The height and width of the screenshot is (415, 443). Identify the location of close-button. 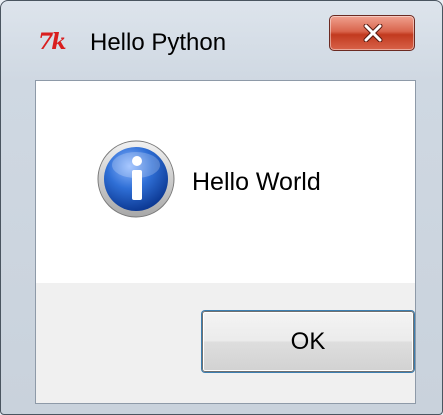
(372, 33).